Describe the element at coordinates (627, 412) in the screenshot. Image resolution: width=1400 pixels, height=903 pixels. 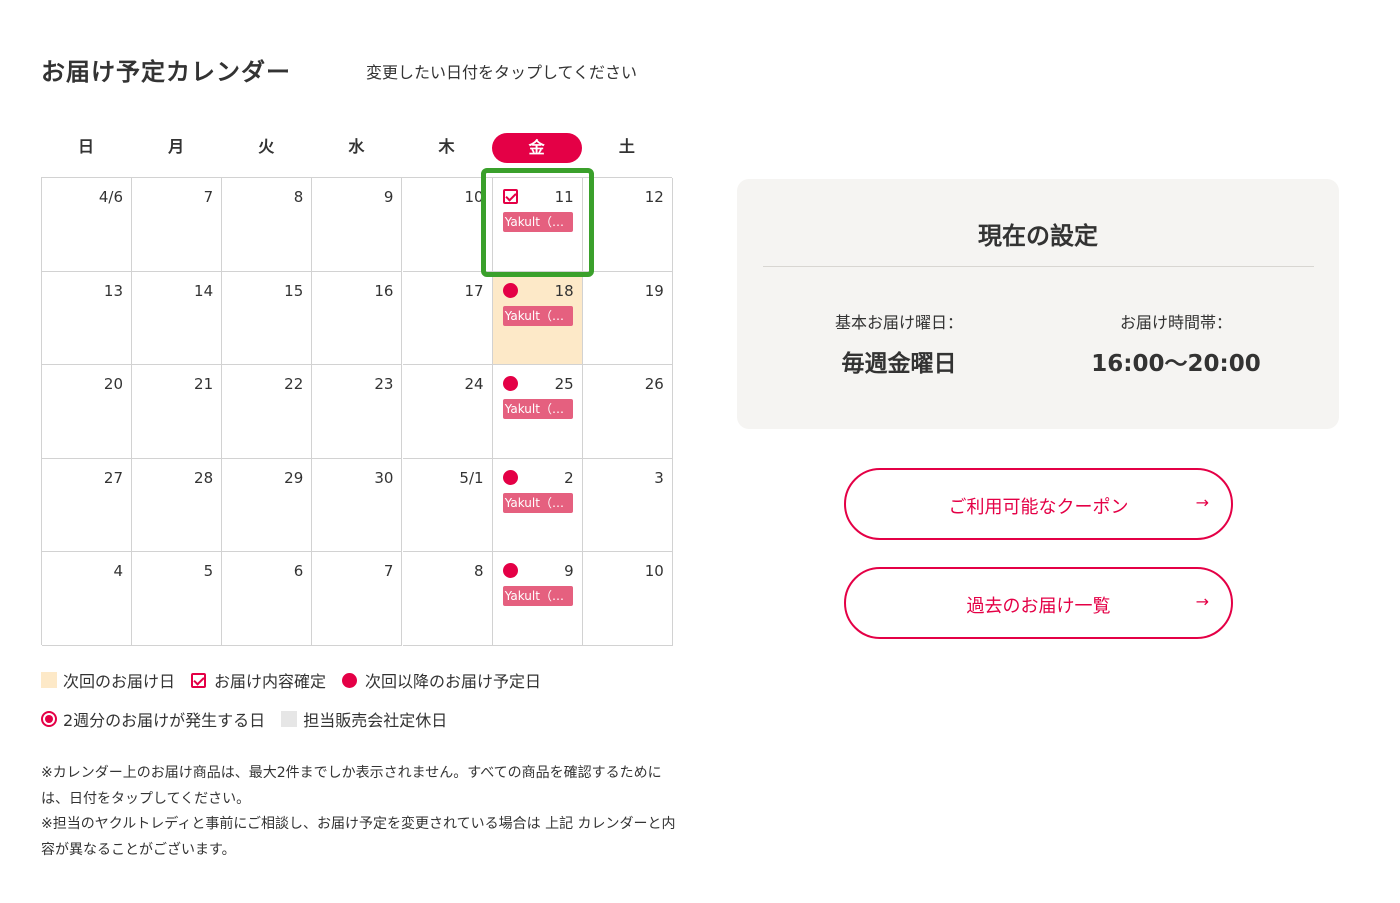
I see `calendar-day: 26` at that location.